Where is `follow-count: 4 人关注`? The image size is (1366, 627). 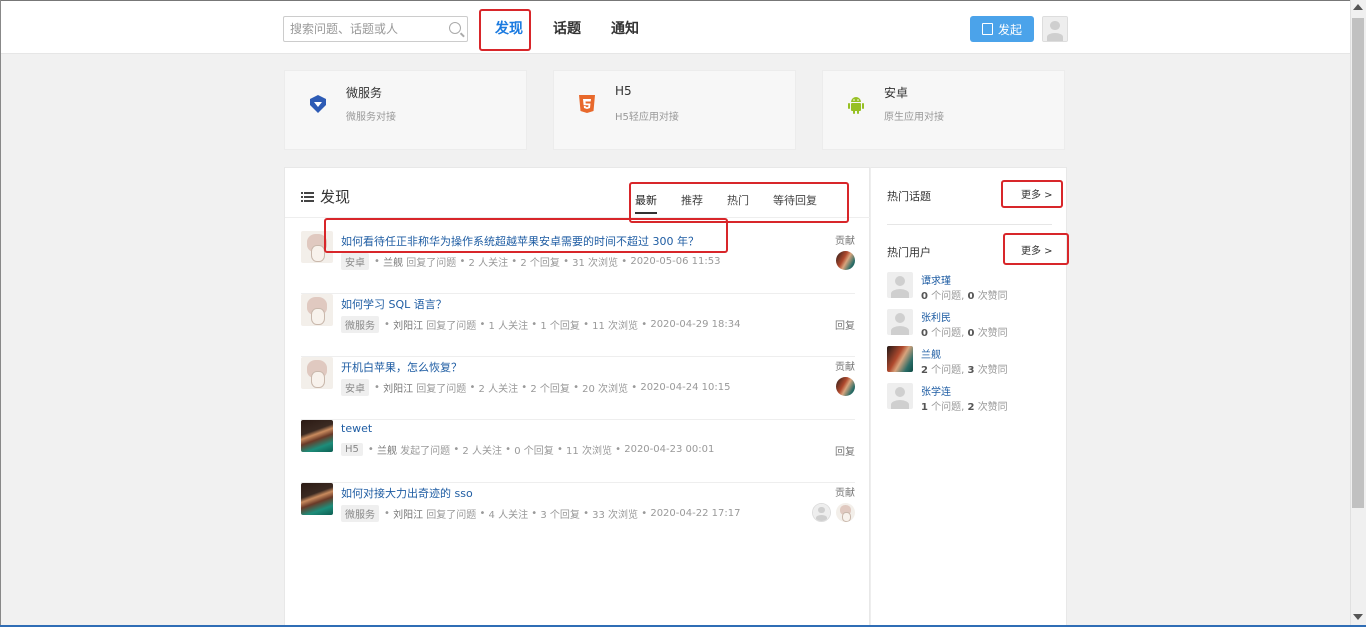 follow-count: 4 人关注 is located at coordinates (508, 515).